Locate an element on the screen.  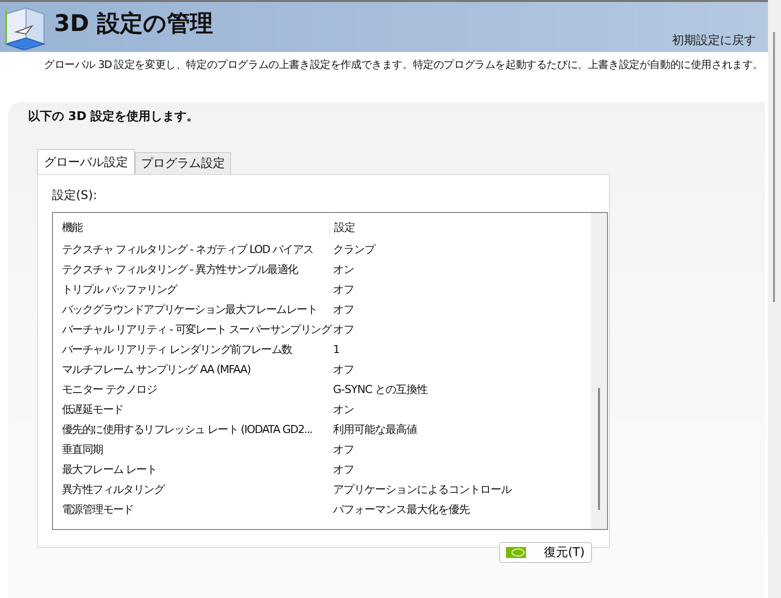
page-title: 3D 設定の管理 is located at coordinates (134, 24).